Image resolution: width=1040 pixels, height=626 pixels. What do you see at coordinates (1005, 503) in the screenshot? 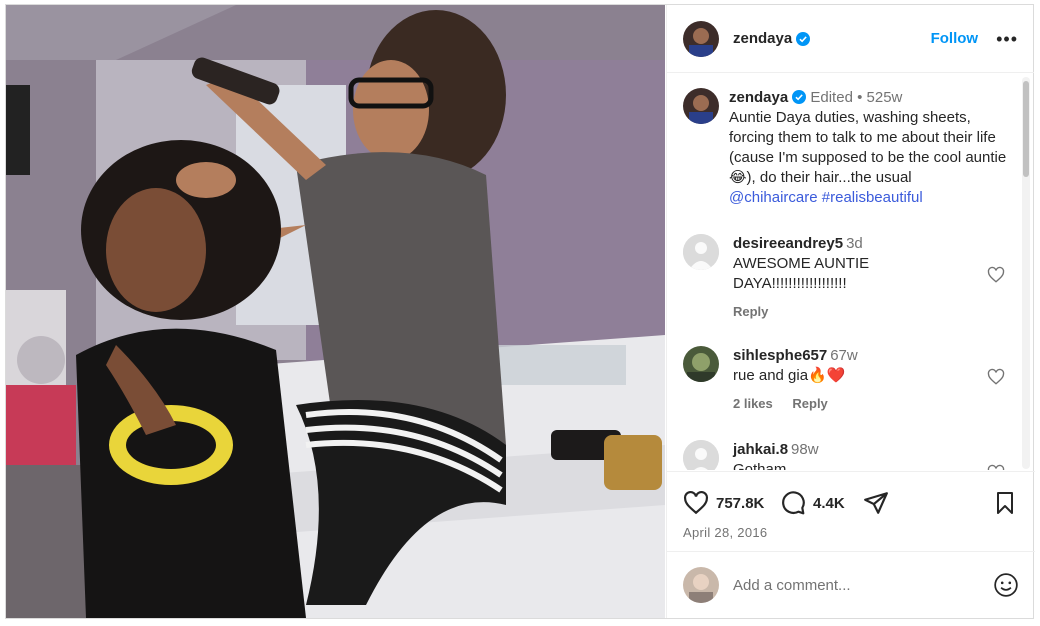
I see `bookmark-icon` at bounding box center [1005, 503].